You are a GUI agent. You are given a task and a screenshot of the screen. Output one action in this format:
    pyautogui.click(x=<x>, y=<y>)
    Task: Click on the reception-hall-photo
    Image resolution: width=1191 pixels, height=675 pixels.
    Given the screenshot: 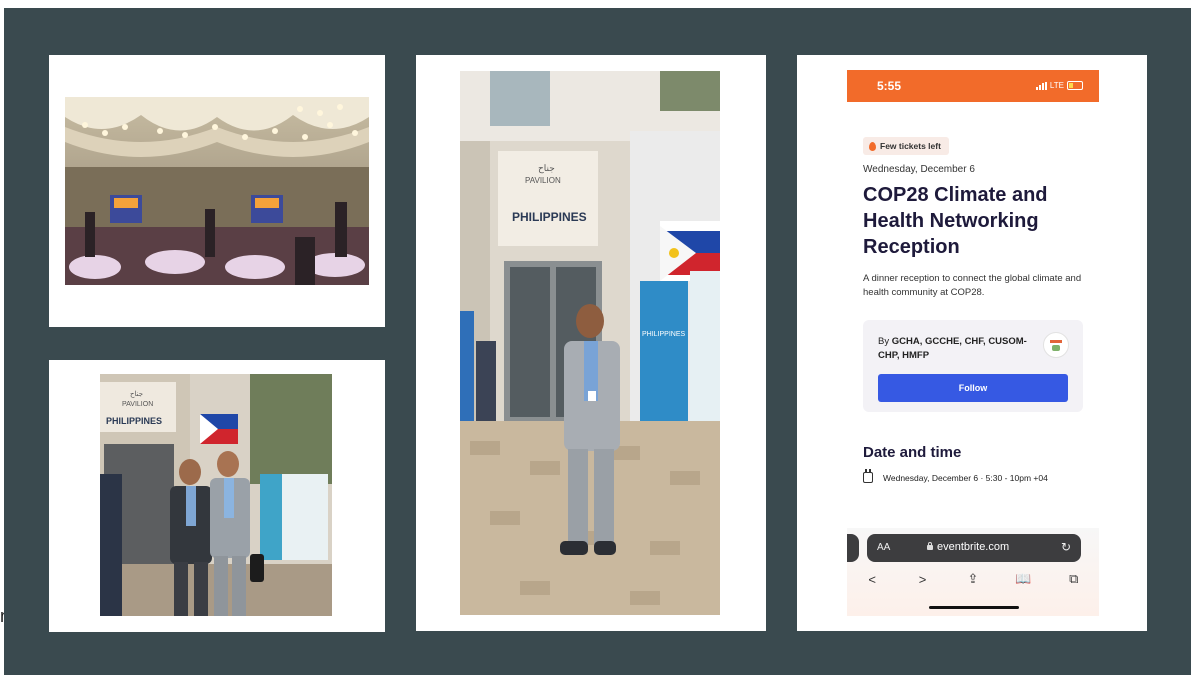 What is the action you would take?
    pyautogui.click(x=217, y=191)
    